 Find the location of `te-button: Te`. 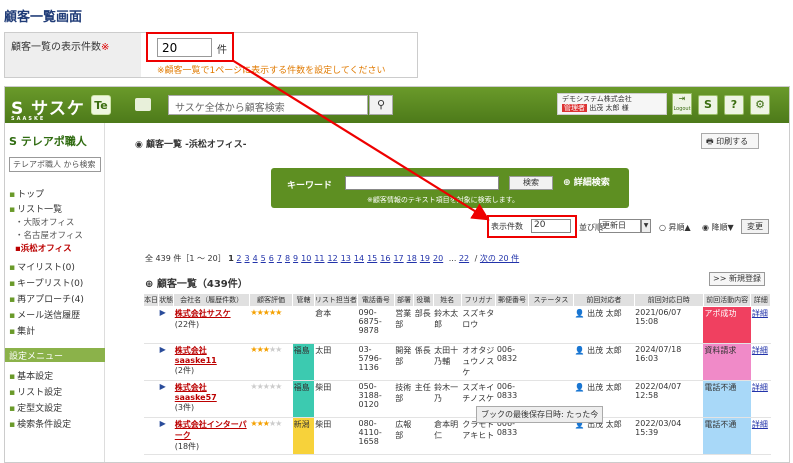

te-button: Te is located at coordinates (101, 105).